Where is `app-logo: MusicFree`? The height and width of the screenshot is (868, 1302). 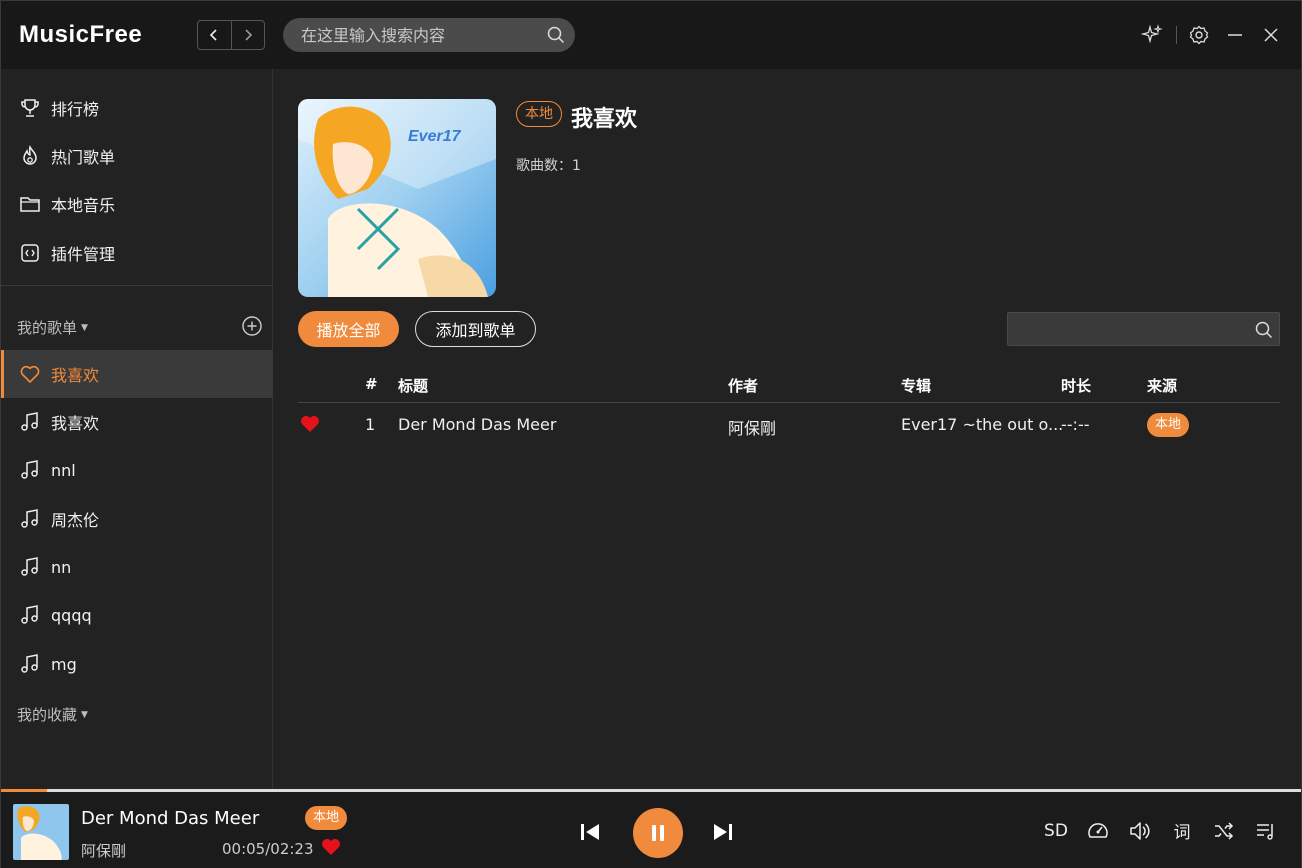
app-logo: MusicFree is located at coordinates (81, 34).